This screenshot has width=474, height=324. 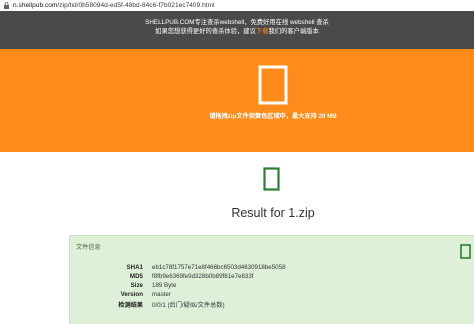 What do you see at coordinates (164, 285) in the screenshot?
I see `info-value: 189 Byte` at bounding box center [164, 285].